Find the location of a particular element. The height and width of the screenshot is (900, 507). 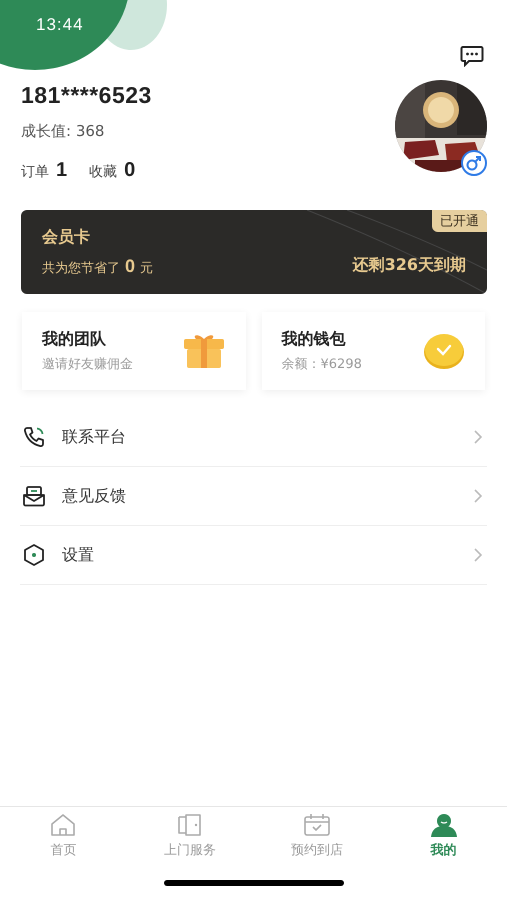

phone-number: 181****6523 is located at coordinates (86, 95).